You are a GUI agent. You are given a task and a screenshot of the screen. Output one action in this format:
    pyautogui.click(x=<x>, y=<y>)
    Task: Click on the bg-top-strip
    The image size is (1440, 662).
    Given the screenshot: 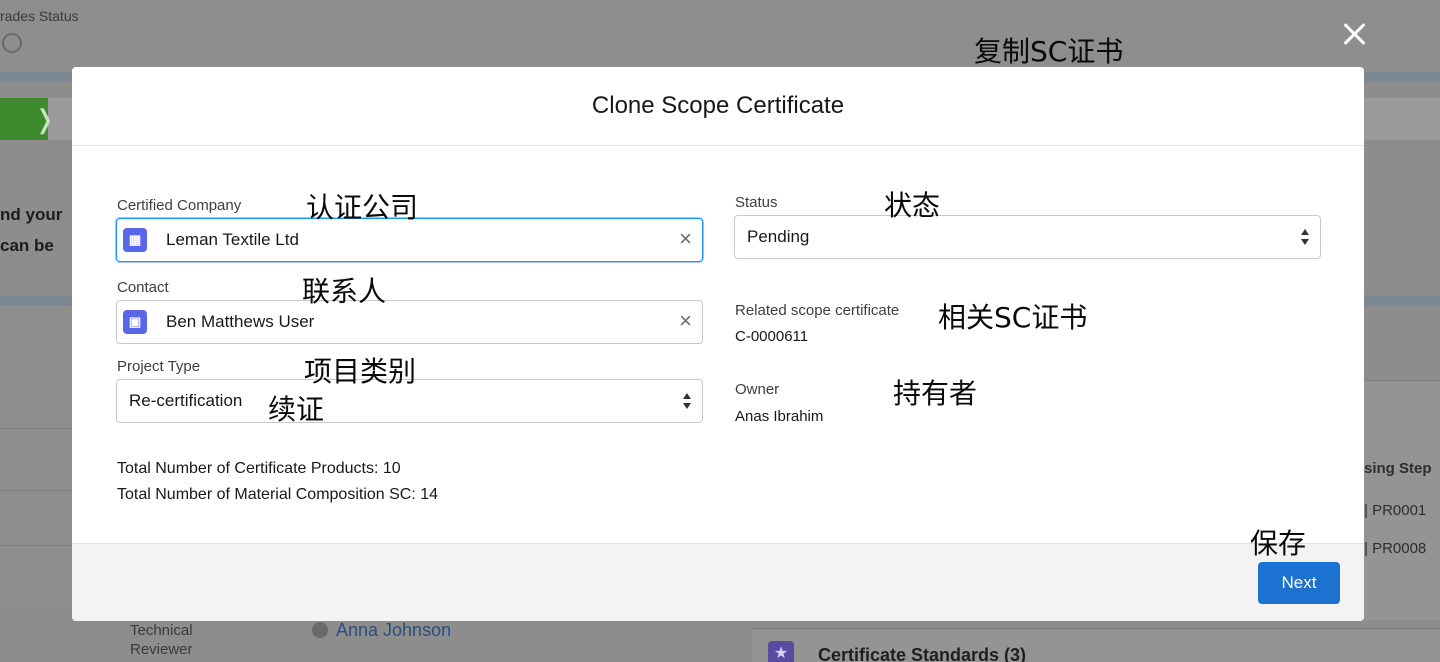 What is the action you would take?
    pyautogui.click(x=720, y=35)
    